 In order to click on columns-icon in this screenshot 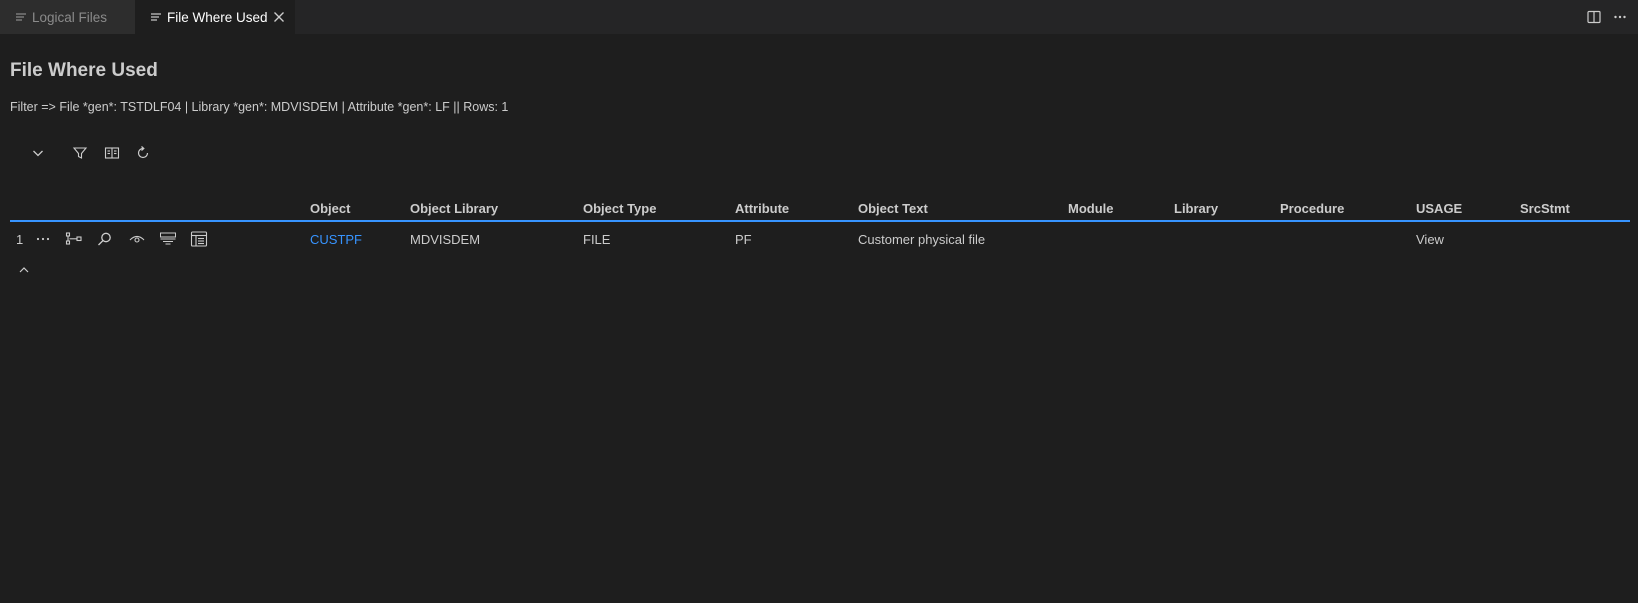, I will do `click(112, 153)`.